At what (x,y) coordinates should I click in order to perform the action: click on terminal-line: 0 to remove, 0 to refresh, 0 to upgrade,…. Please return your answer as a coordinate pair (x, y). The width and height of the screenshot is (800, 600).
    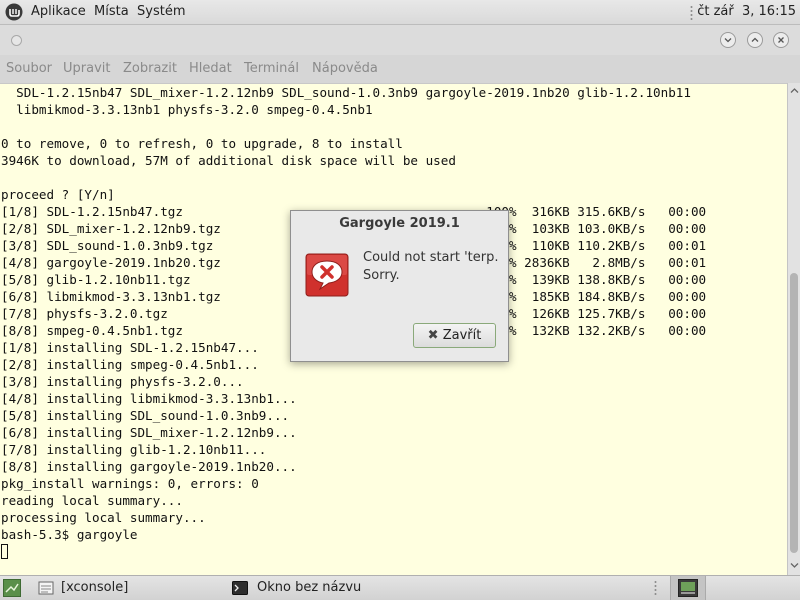
    Looking at the image, I should click on (202, 143).